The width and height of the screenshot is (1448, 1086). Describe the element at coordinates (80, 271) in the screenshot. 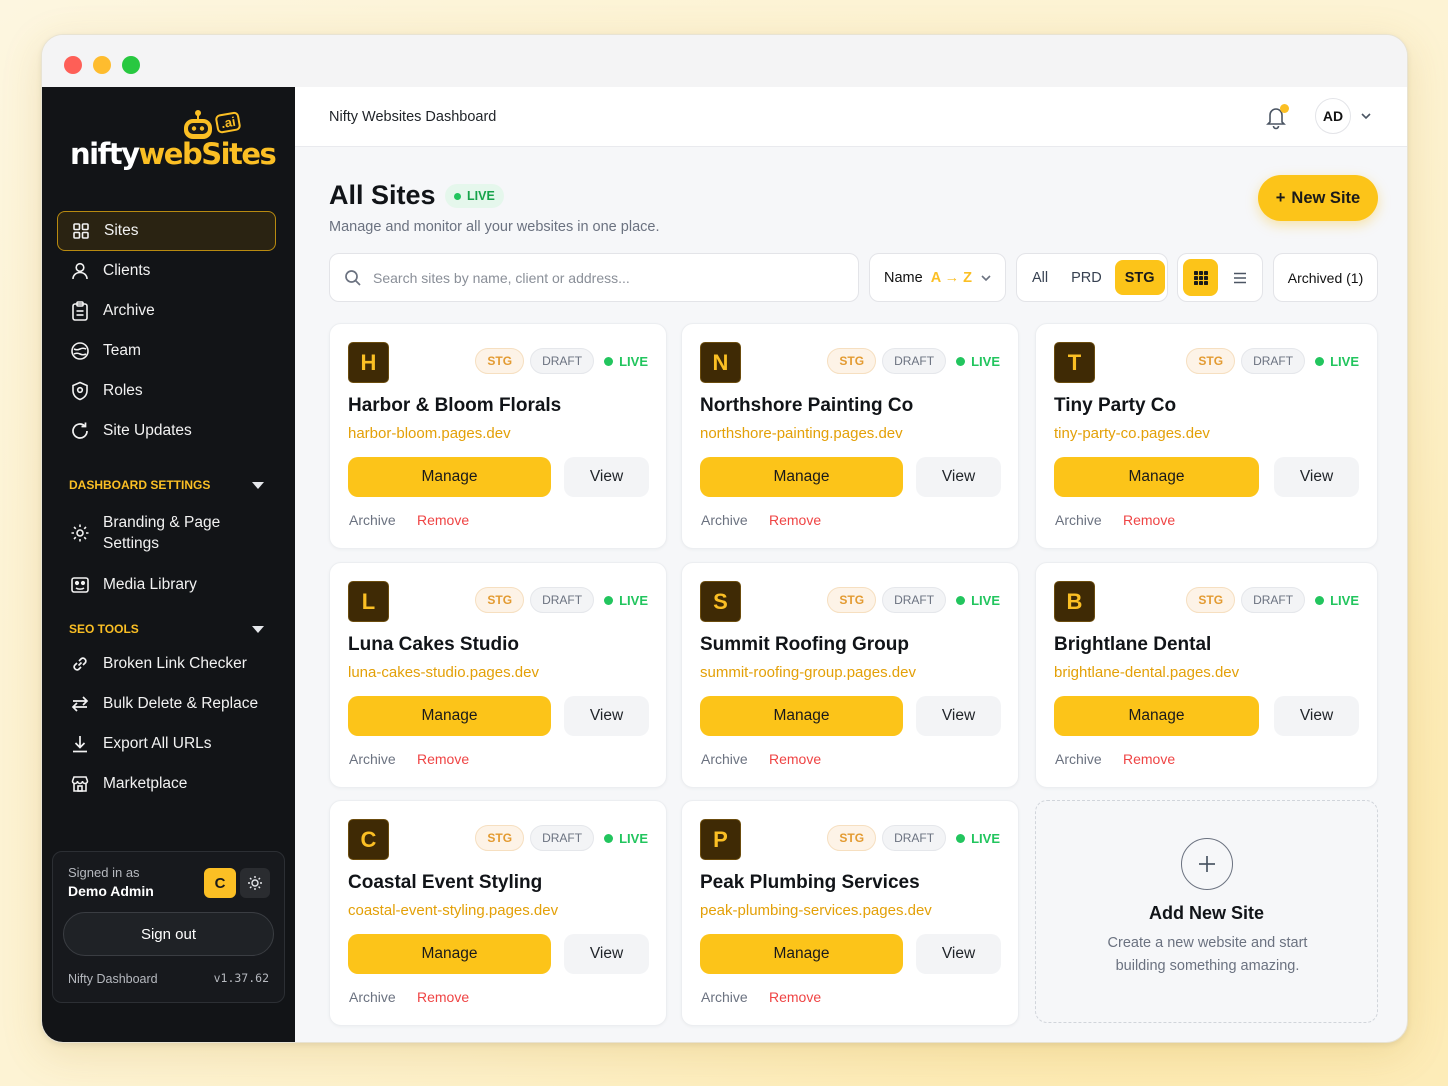

I see `user-icon` at that location.